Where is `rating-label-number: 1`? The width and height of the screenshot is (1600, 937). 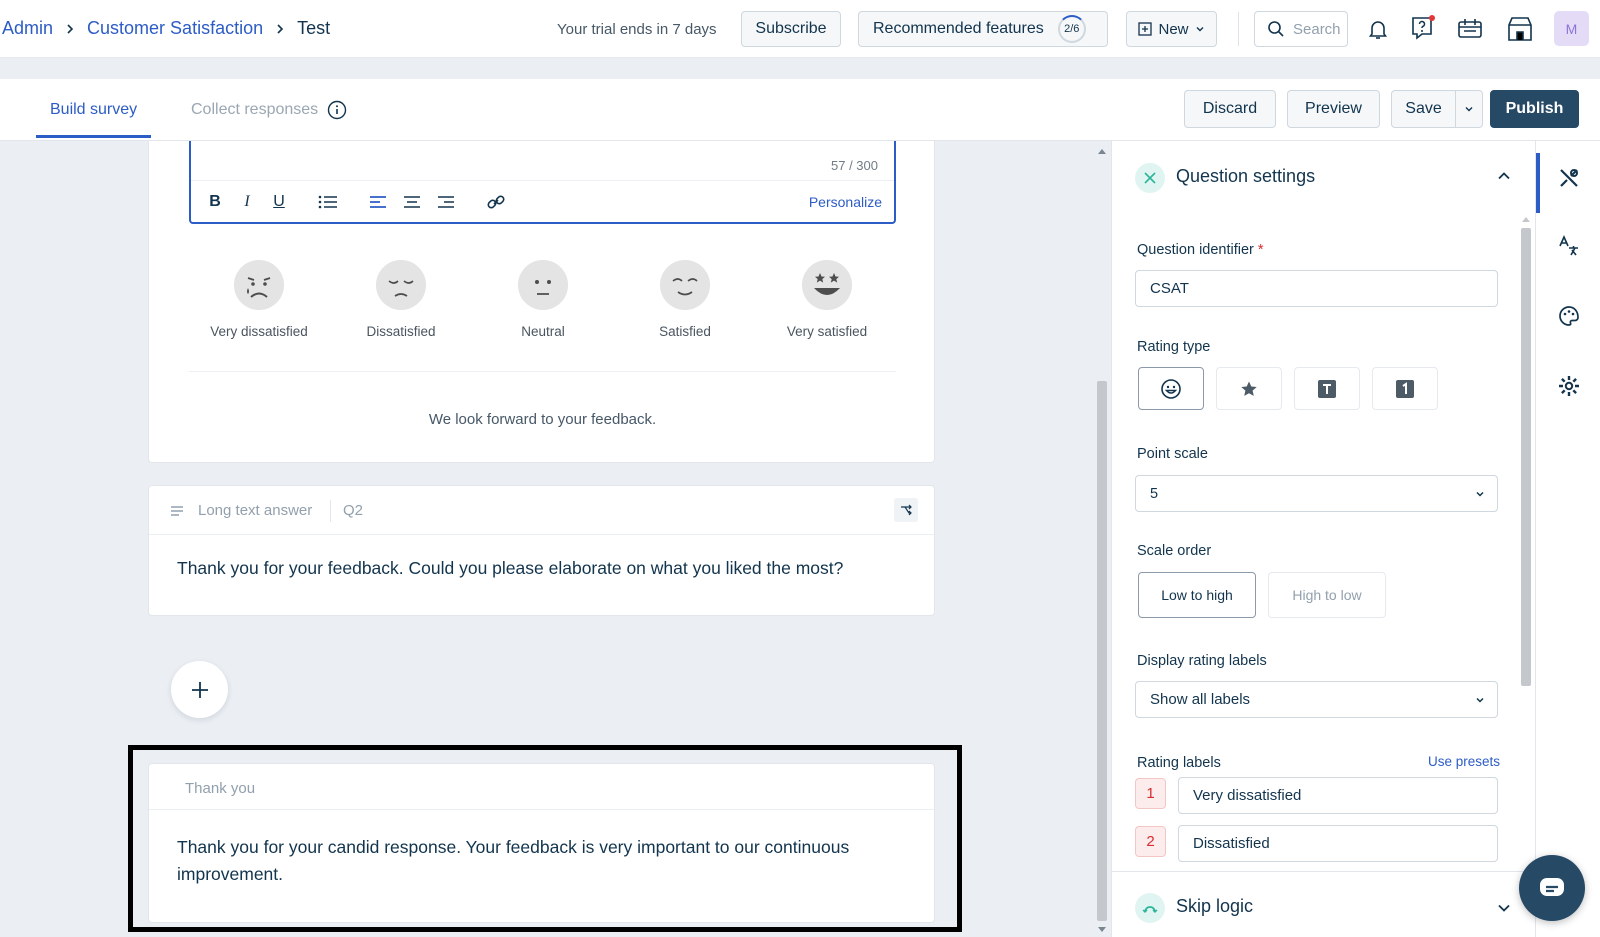 rating-label-number: 1 is located at coordinates (1150, 793).